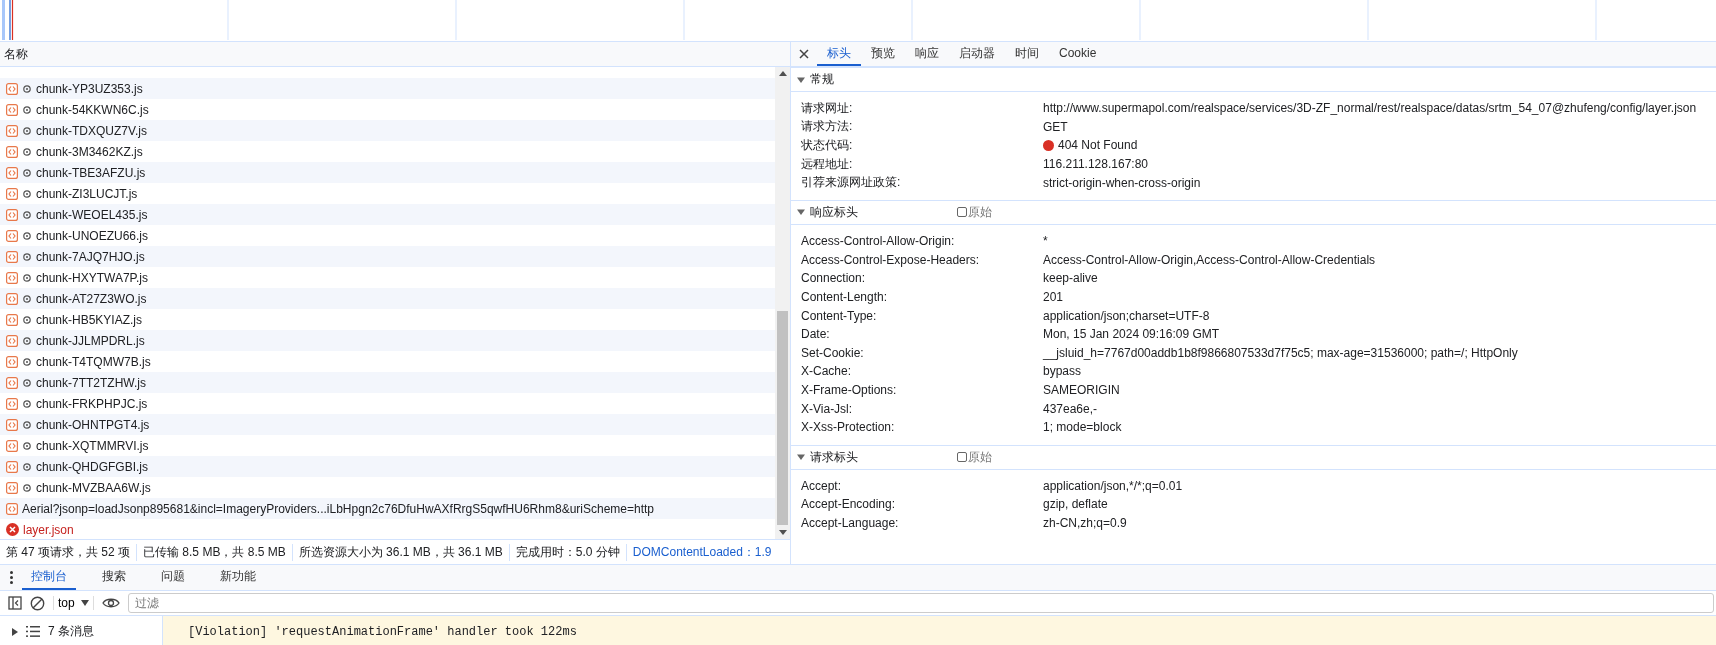 This screenshot has height=645, width=1716. Describe the element at coordinates (1280, 352) in the screenshot. I see `header-value: __jsluid_h=7767d00addb1b8f9866807533d7f75c5; max-age=31536000; path=/; HttpOnly` at that location.